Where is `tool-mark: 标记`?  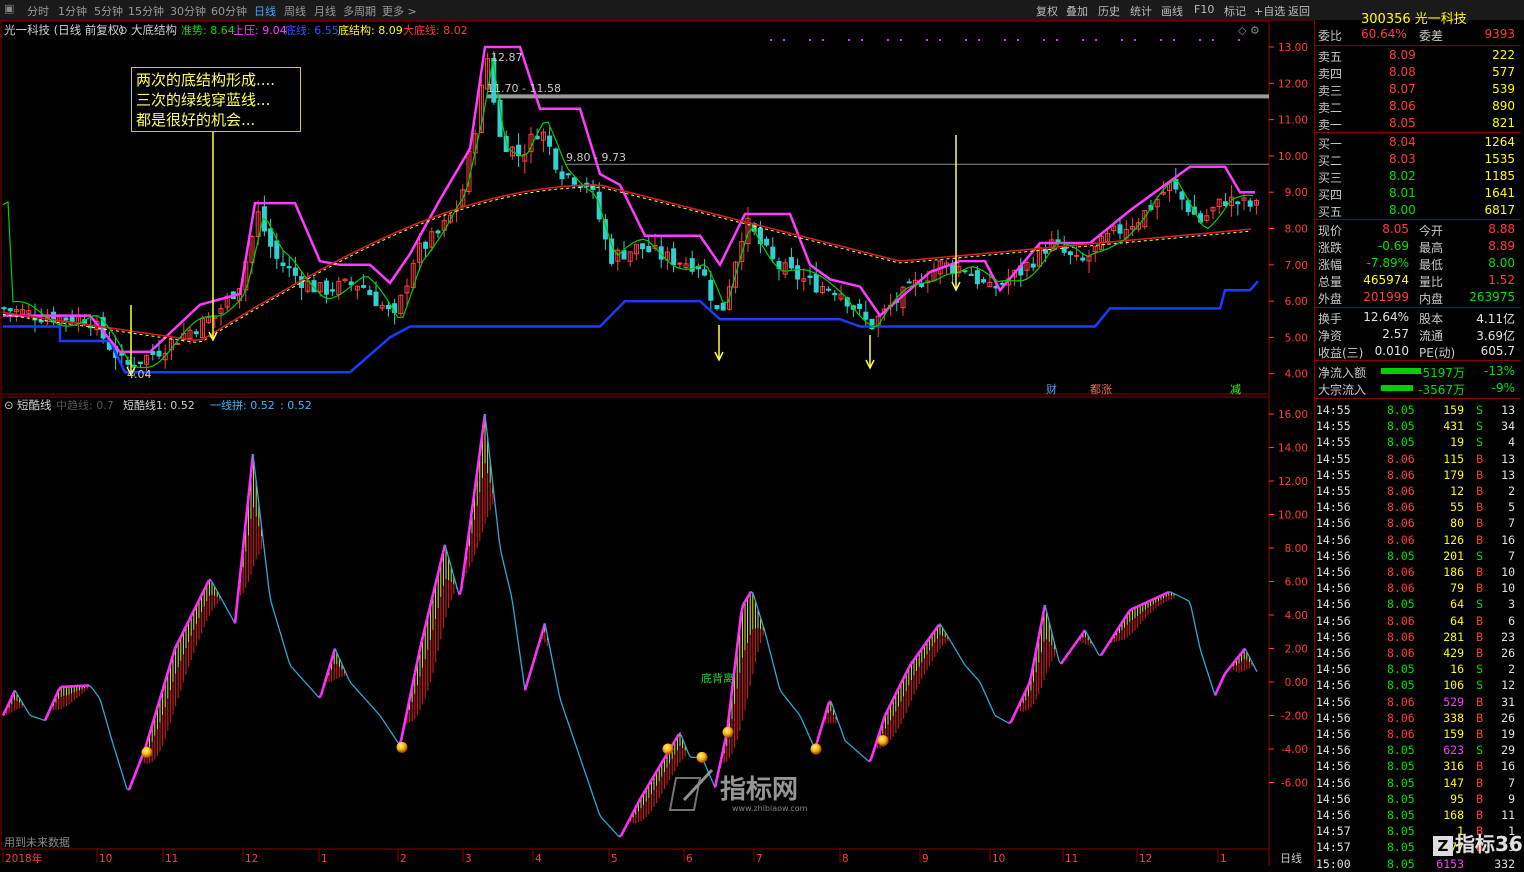
tool-mark: 标记 is located at coordinates (1235, 11).